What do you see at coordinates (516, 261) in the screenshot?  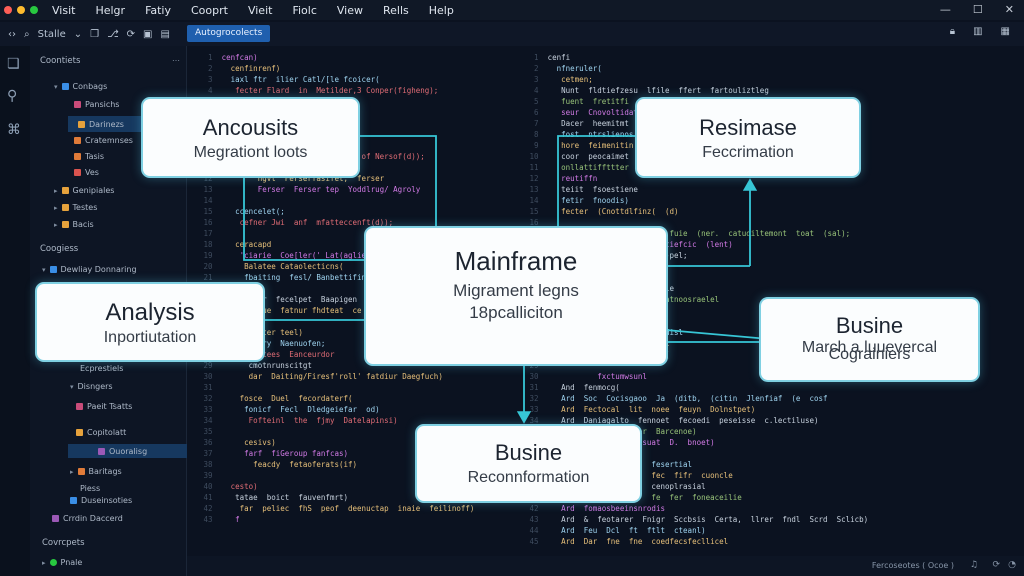 I see `card-title: Mainframe` at bounding box center [516, 261].